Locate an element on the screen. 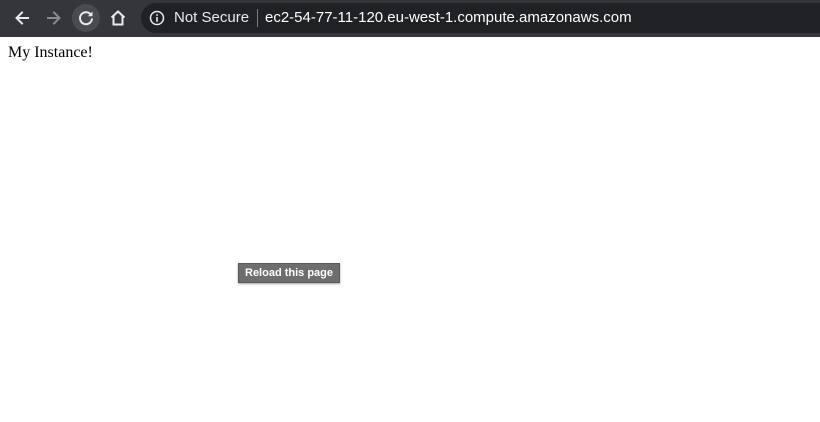  back-button is located at coordinates (22, 18).